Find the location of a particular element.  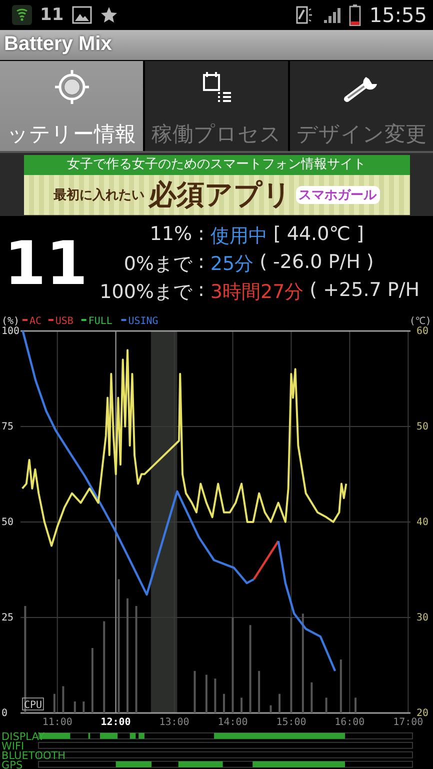

y-axis-label: (%) is located at coordinates (11, 322).